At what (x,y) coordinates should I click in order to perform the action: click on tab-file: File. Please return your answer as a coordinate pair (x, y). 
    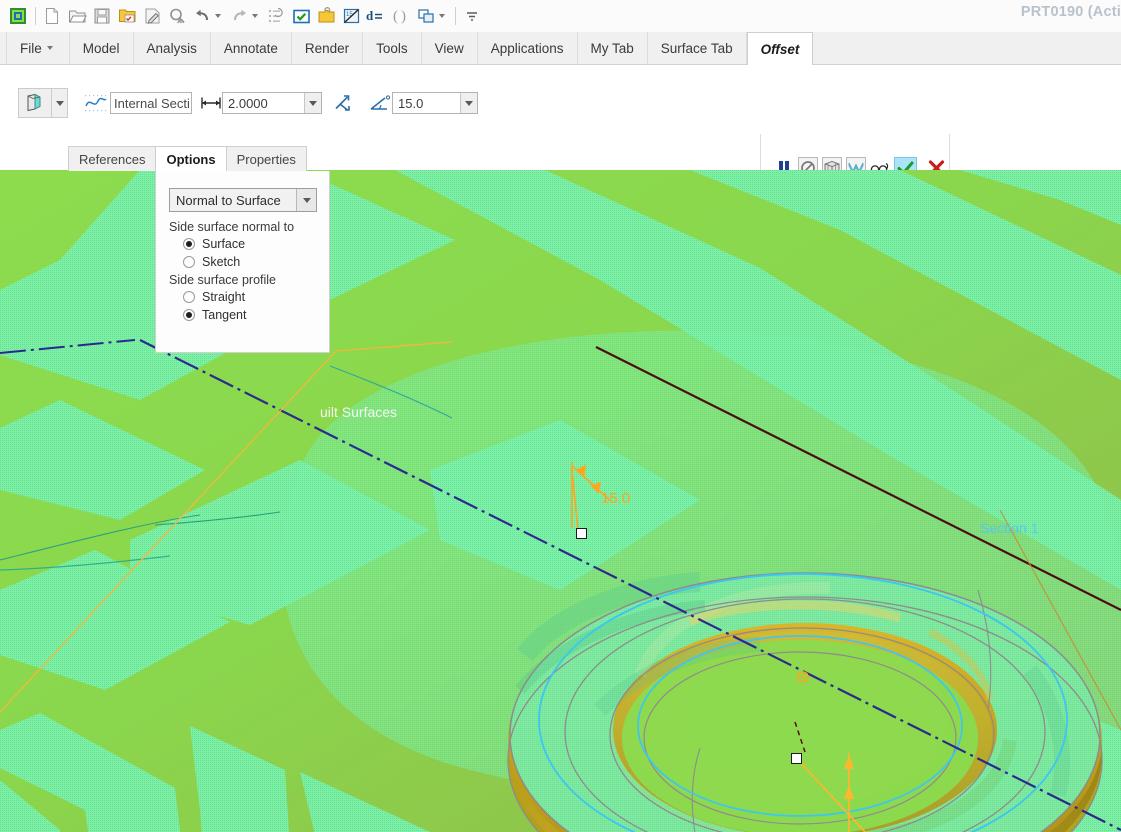
    Looking at the image, I should click on (33, 48).